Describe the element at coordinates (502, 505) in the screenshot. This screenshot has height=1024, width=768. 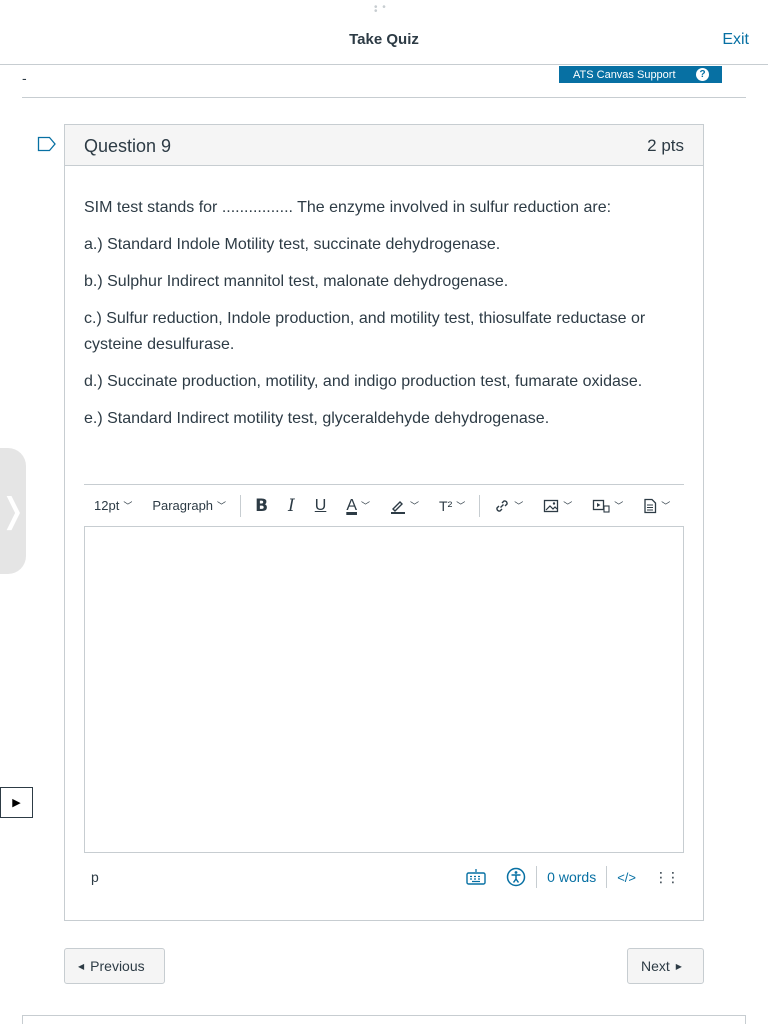
I see `link-icon` at that location.